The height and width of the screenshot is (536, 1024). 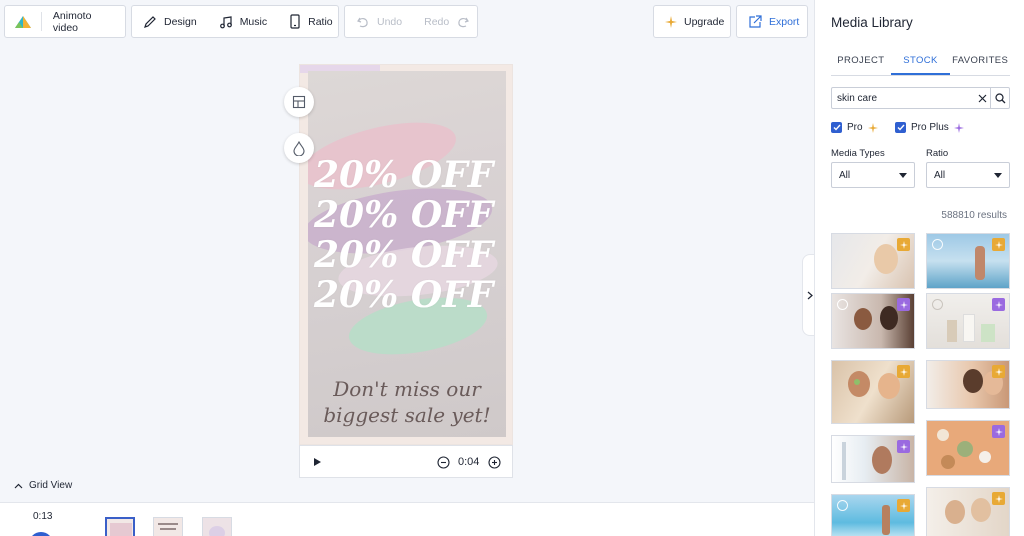 I want to click on grid-view-label: Grid View, so click(x=51, y=485).